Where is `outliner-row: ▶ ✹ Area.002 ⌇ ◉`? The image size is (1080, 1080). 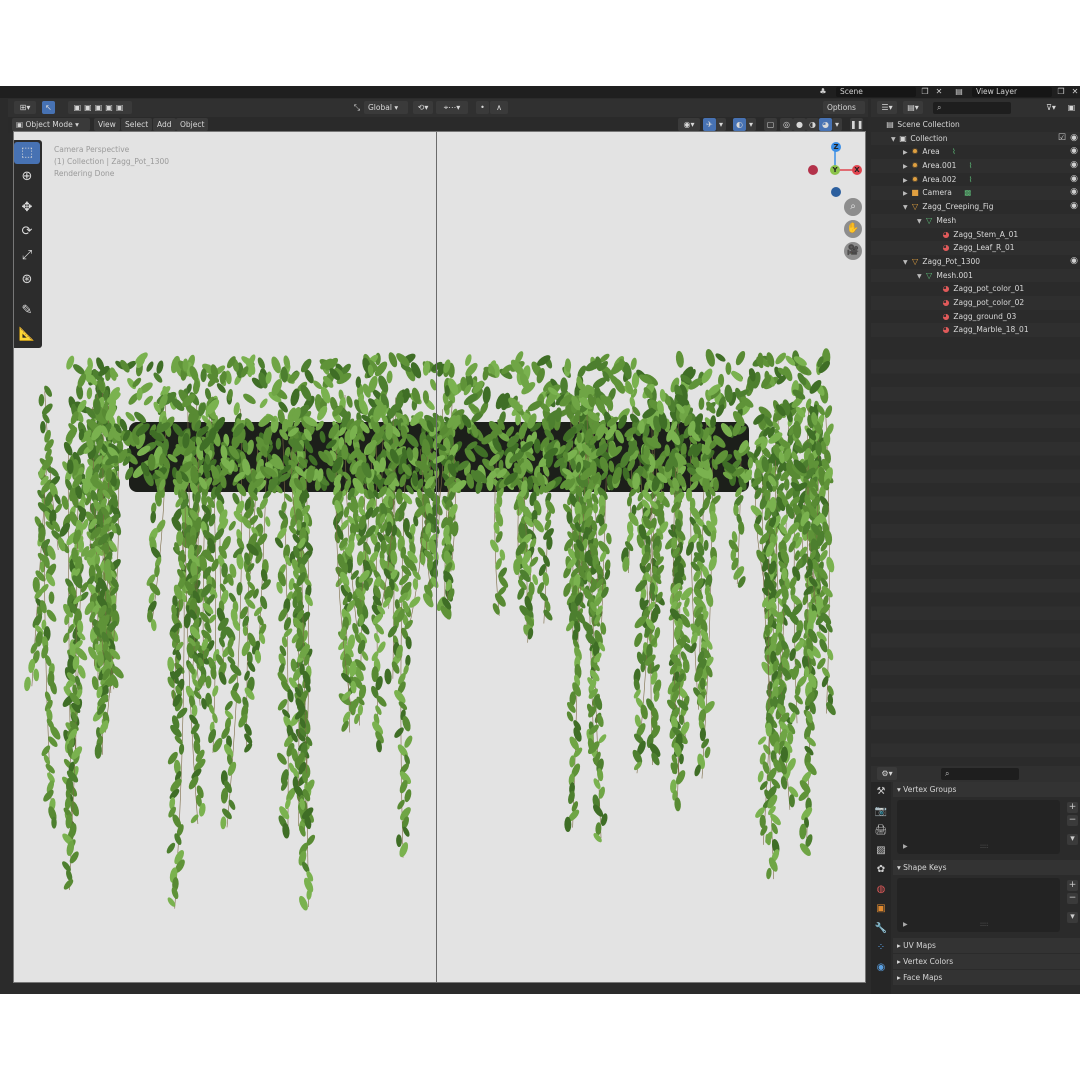 outliner-row: ▶ ✹ Area.002 ⌇ ◉ is located at coordinates (975, 180).